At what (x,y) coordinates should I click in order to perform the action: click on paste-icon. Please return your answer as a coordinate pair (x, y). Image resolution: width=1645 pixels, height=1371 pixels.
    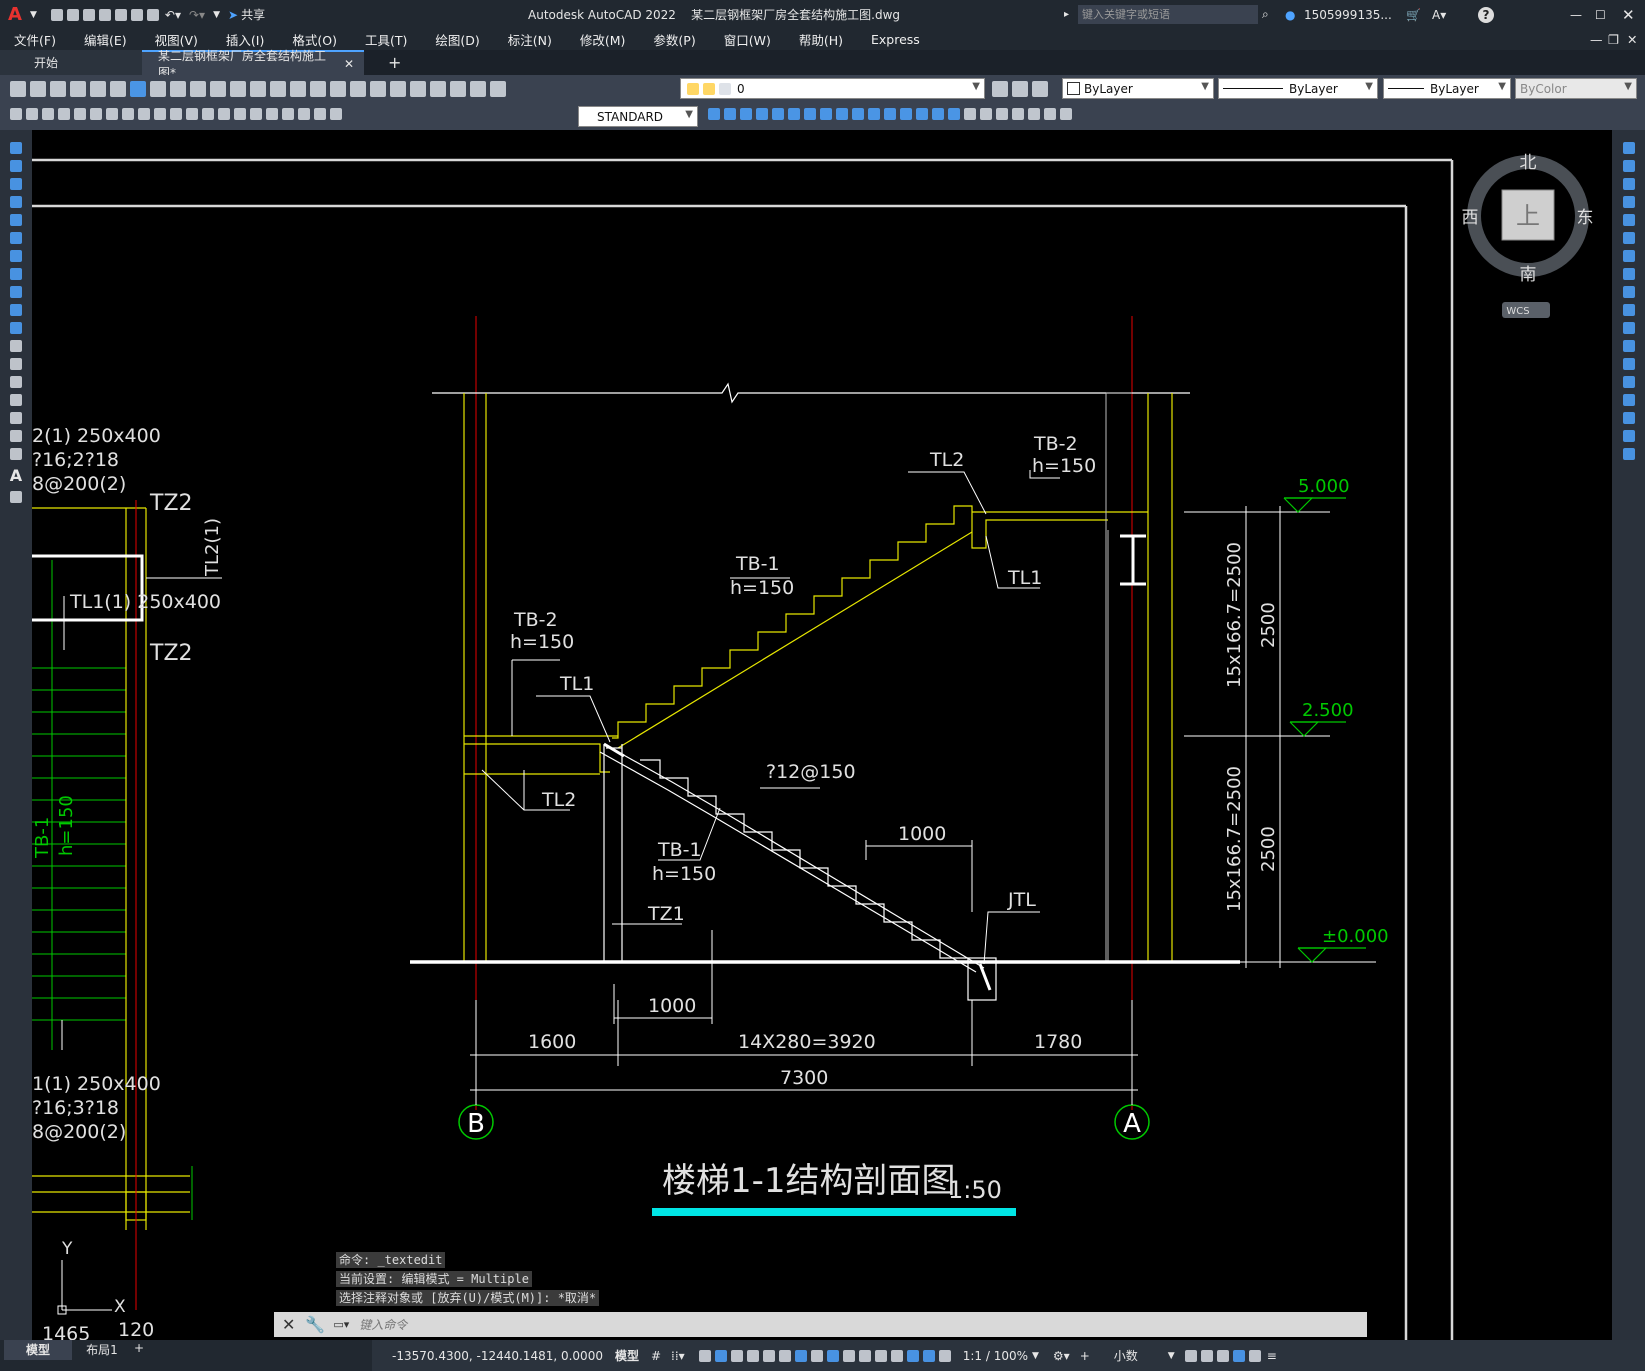
    Looking at the image, I should click on (198, 89).